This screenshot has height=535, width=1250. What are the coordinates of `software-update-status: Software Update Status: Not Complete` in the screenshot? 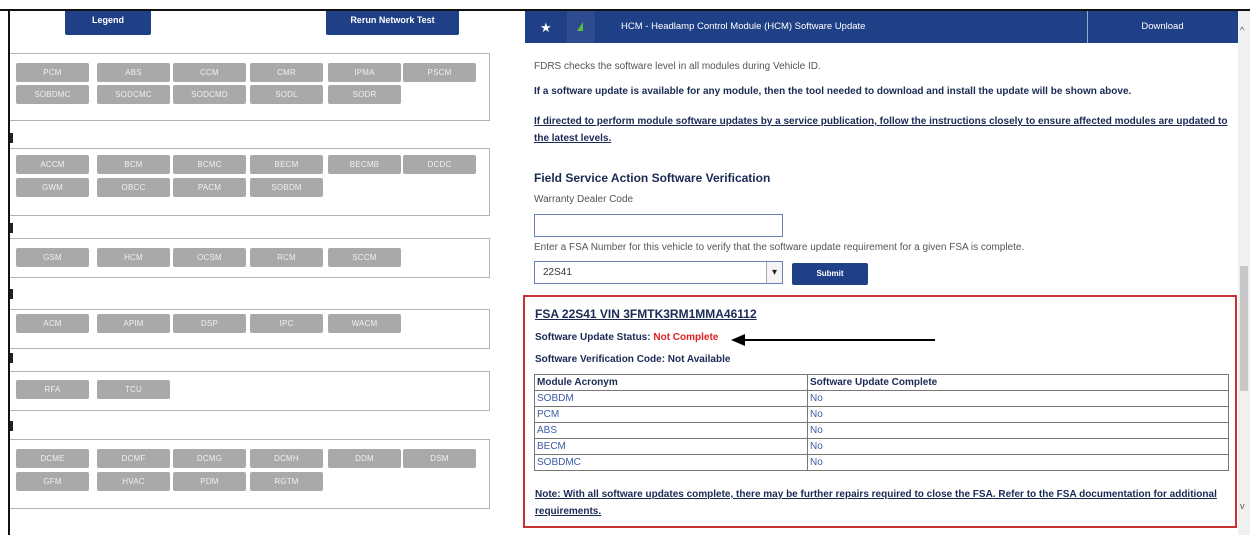 It's located at (626, 337).